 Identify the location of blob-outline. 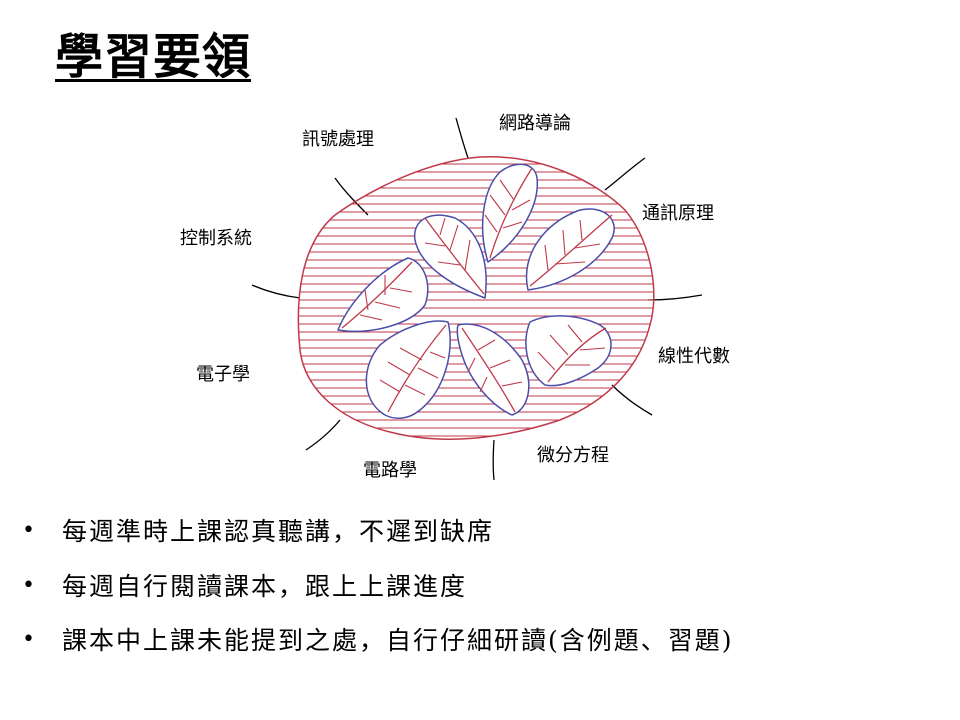
(476, 298).